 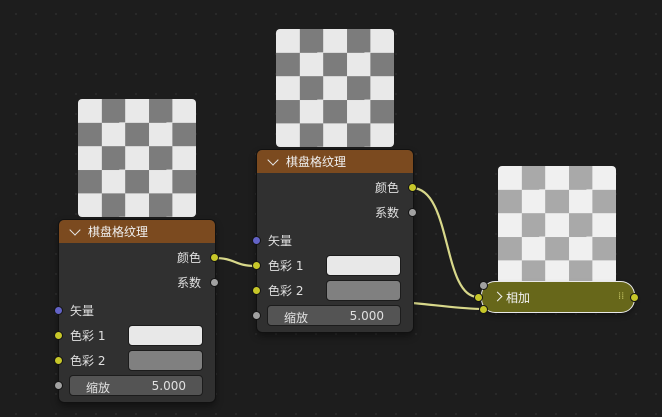 What do you see at coordinates (497, 296) in the screenshot?
I see `chevron-right-icon` at bounding box center [497, 296].